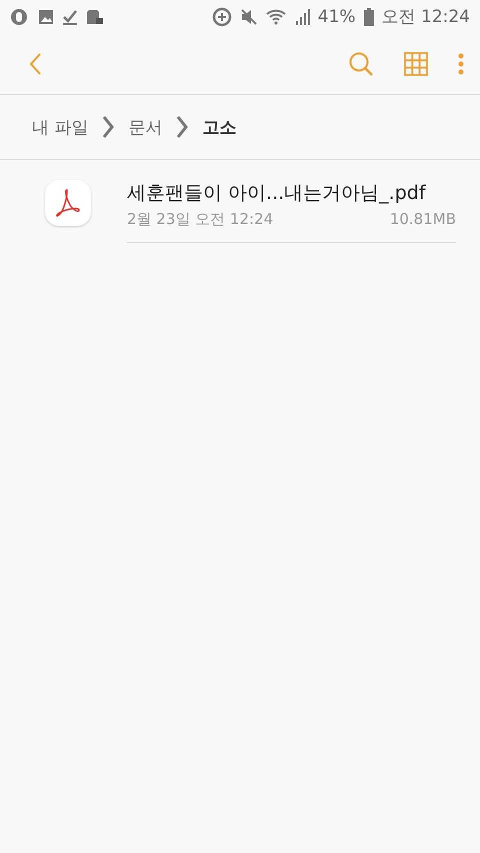 The image size is (480, 853). Describe the element at coordinates (145, 127) in the screenshot. I see `breadcrumb: 문서` at that location.